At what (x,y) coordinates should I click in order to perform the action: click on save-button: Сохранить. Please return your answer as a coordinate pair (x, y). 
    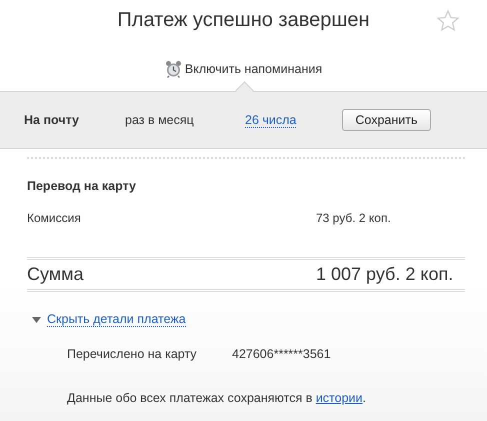
    Looking at the image, I should click on (386, 120).